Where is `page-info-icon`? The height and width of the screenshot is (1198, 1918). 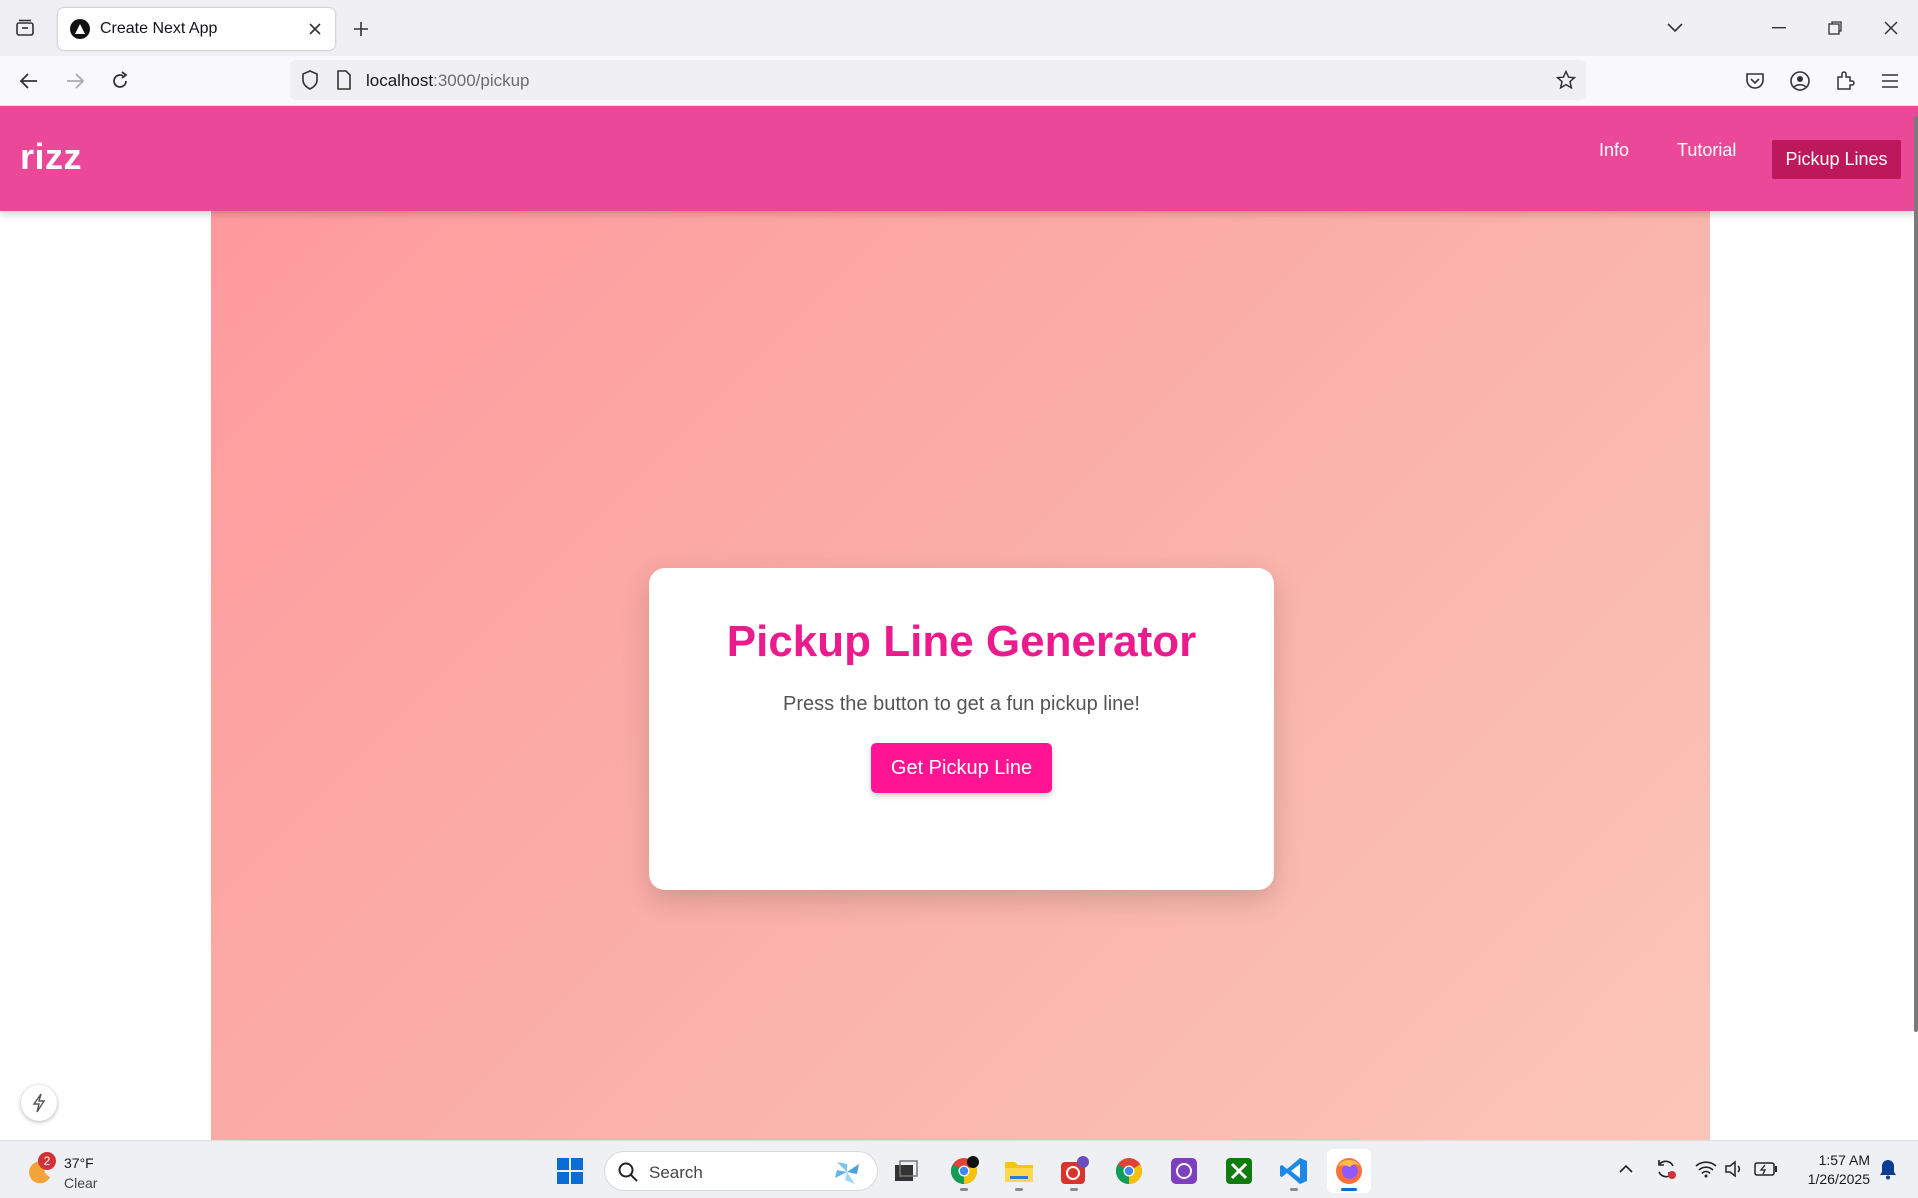
page-info-icon is located at coordinates (344, 80).